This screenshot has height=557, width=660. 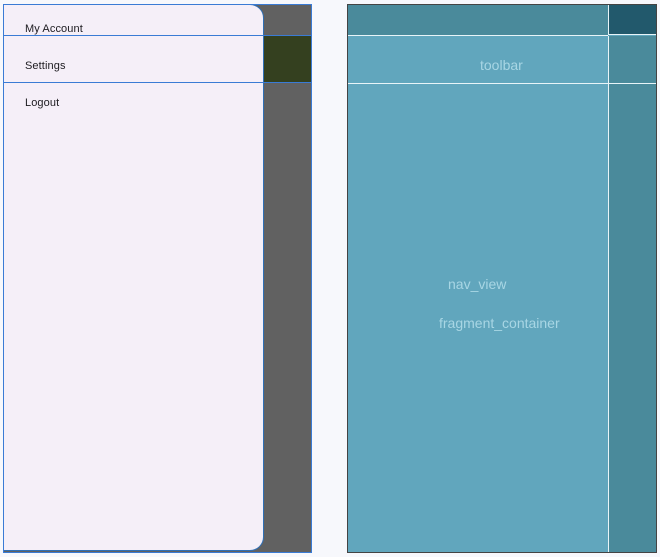 I want to click on blueprint-toolbar, so click(x=478, y=60).